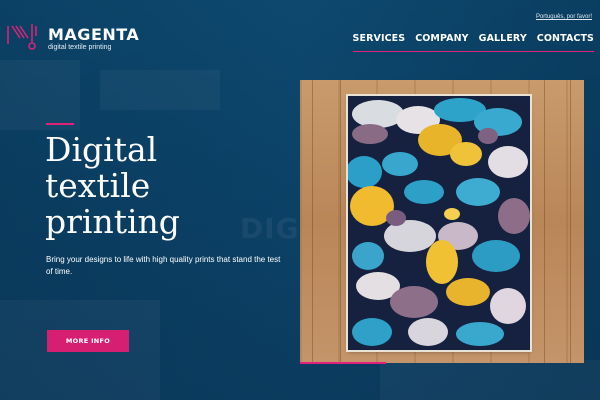 The width and height of the screenshot is (600, 400). What do you see at coordinates (80, 47) in the screenshot?
I see `brand-tagline: digital textile printing` at bounding box center [80, 47].